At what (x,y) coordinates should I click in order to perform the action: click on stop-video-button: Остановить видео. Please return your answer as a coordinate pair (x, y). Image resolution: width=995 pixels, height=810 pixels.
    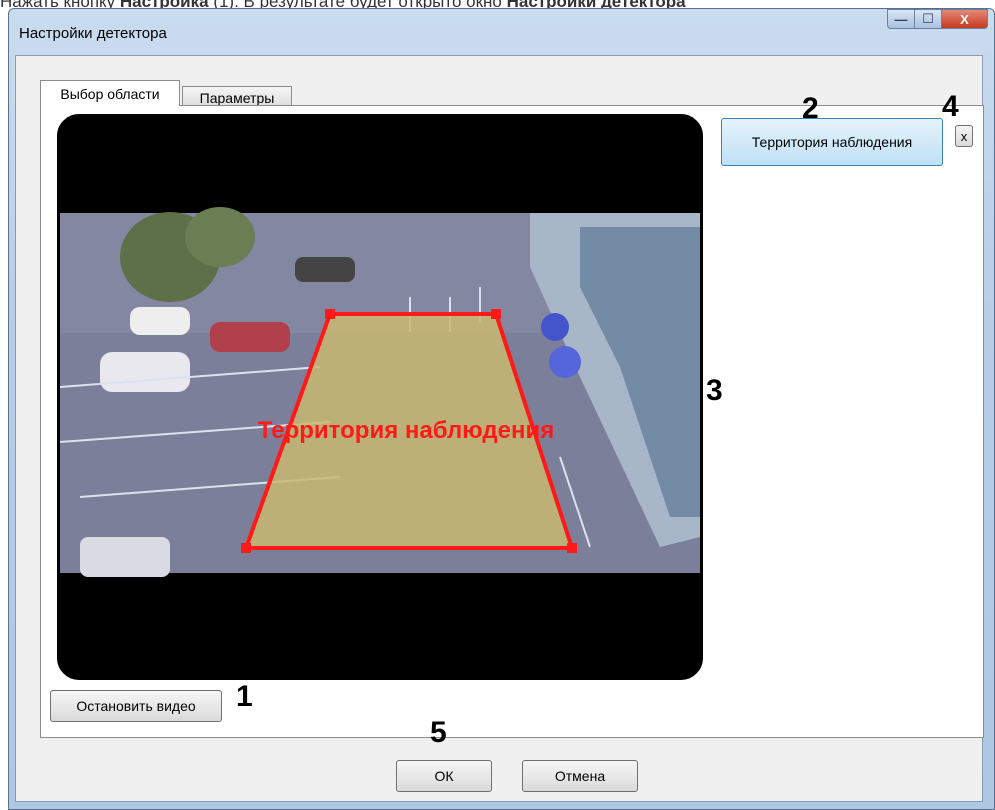
    Looking at the image, I should click on (136, 706).